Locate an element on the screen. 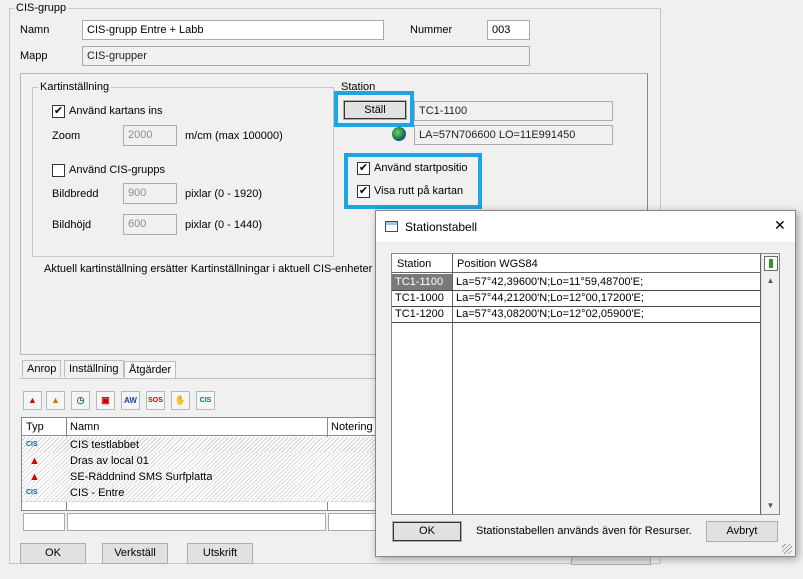 Image resolution: width=803 pixels, height=579 pixels. tab-atgarder: Åtgärder is located at coordinates (150, 369).